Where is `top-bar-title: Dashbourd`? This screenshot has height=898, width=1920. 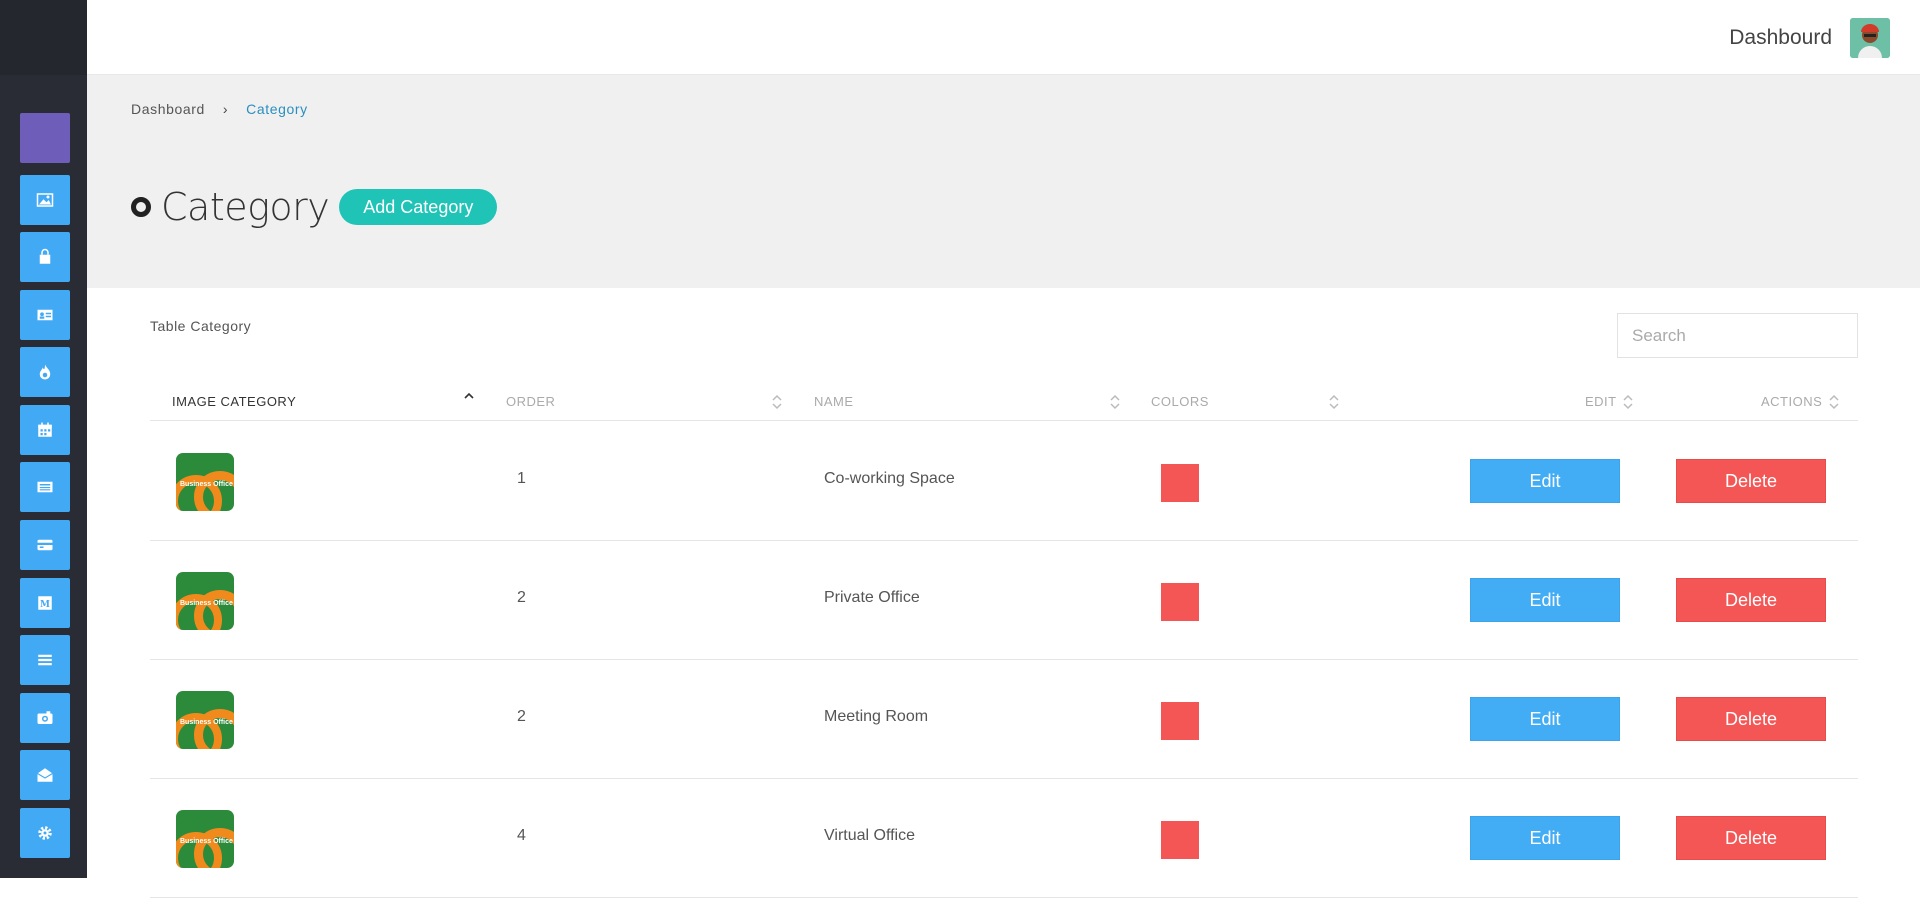 top-bar-title: Dashbourd is located at coordinates (1780, 38).